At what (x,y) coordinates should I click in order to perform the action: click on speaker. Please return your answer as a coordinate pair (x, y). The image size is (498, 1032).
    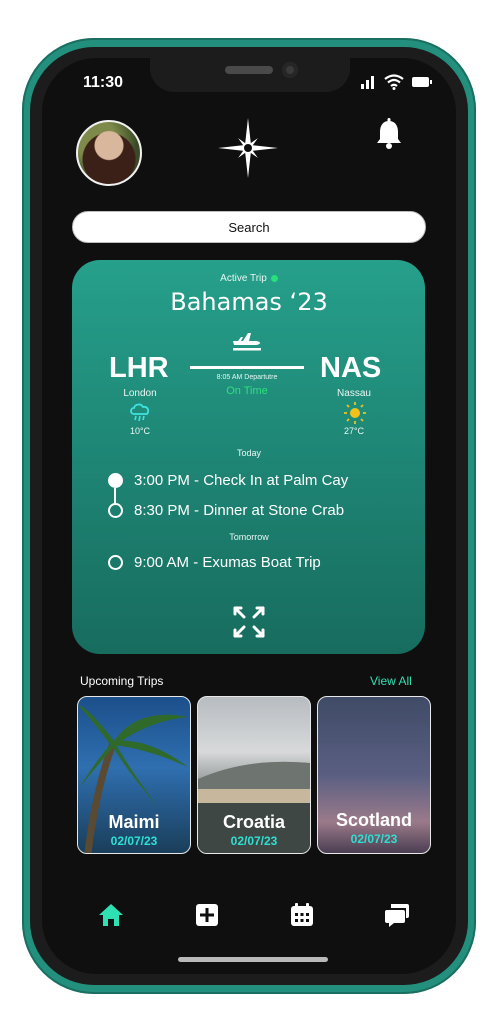
    Looking at the image, I should click on (249, 70).